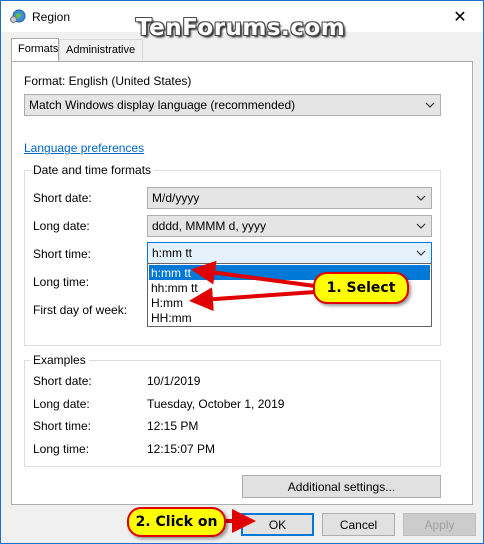 The height and width of the screenshot is (544, 484). What do you see at coordinates (62, 198) in the screenshot?
I see `short-date-label: Short date:` at bounding box center [62, 198].